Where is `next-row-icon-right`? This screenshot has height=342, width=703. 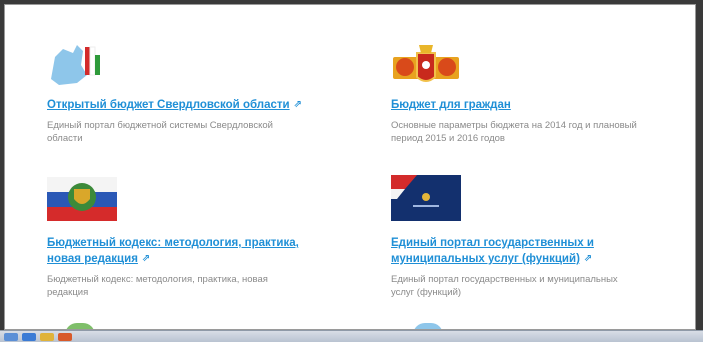
next-row-icon-right is located at coordinates (428, 326).